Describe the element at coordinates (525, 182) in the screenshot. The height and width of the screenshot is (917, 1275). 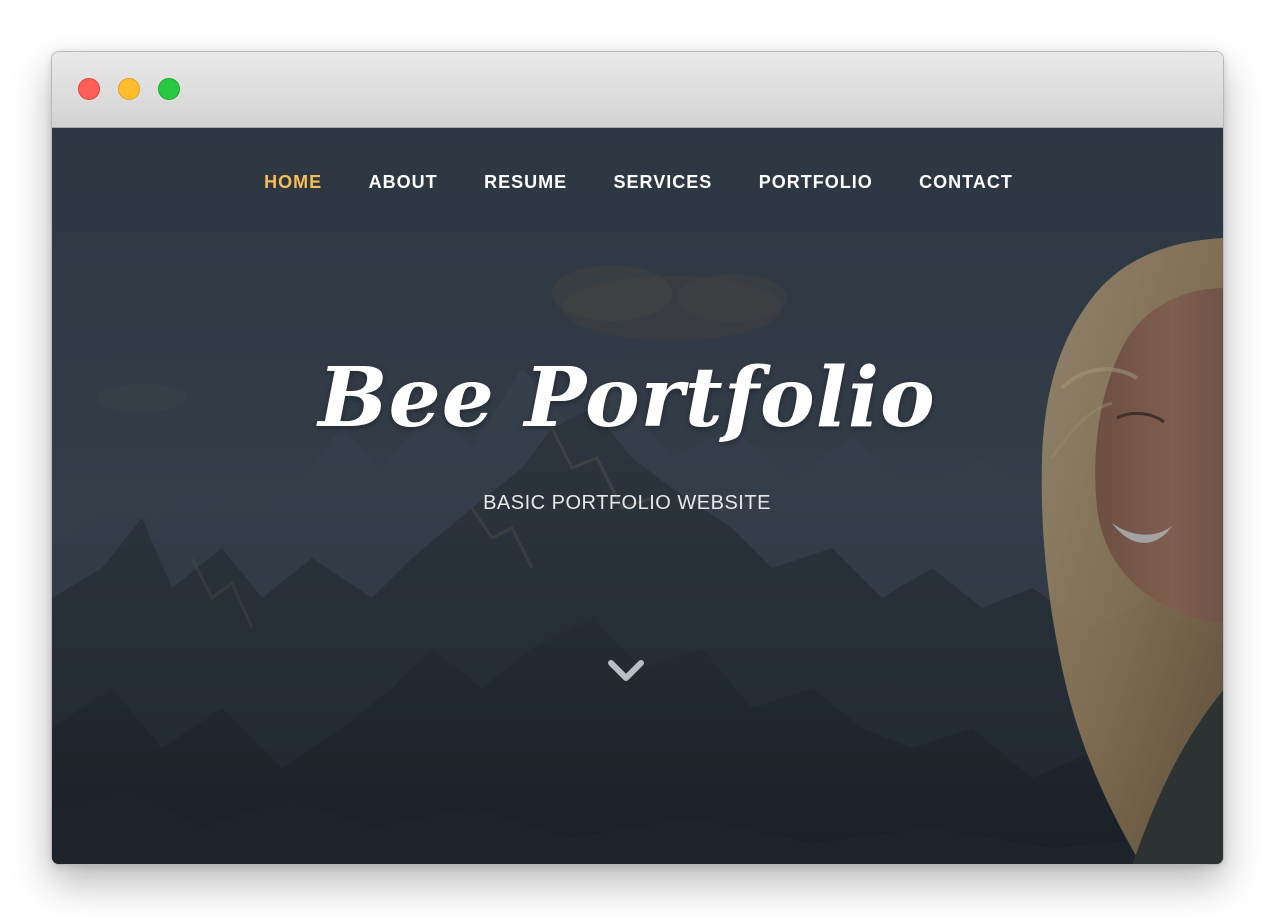
I see `nav-item-resume: RESUME` at that location.